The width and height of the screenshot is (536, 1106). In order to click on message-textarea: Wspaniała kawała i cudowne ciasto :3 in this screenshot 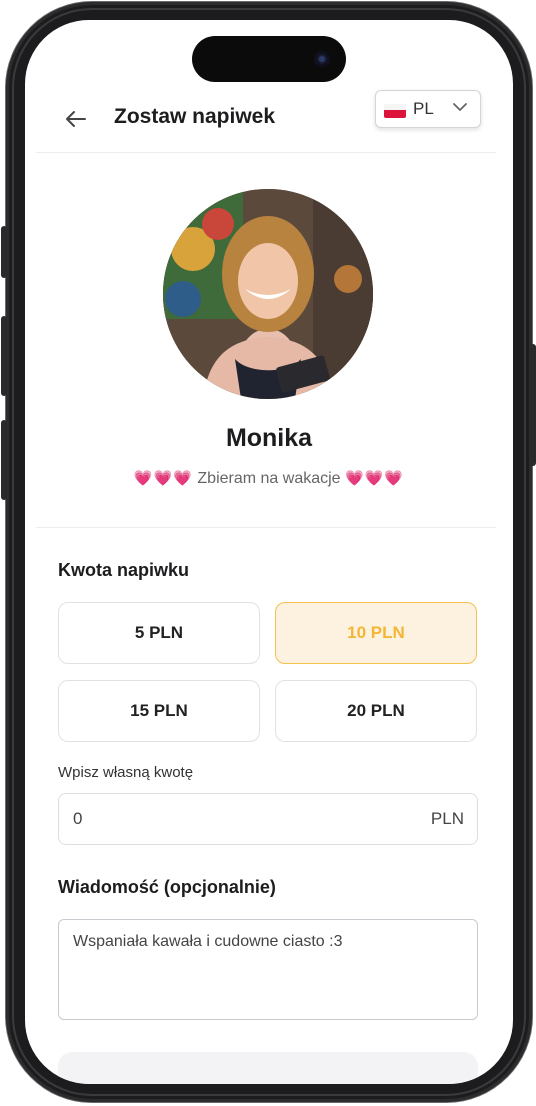, I will do `click(268, 969)`.